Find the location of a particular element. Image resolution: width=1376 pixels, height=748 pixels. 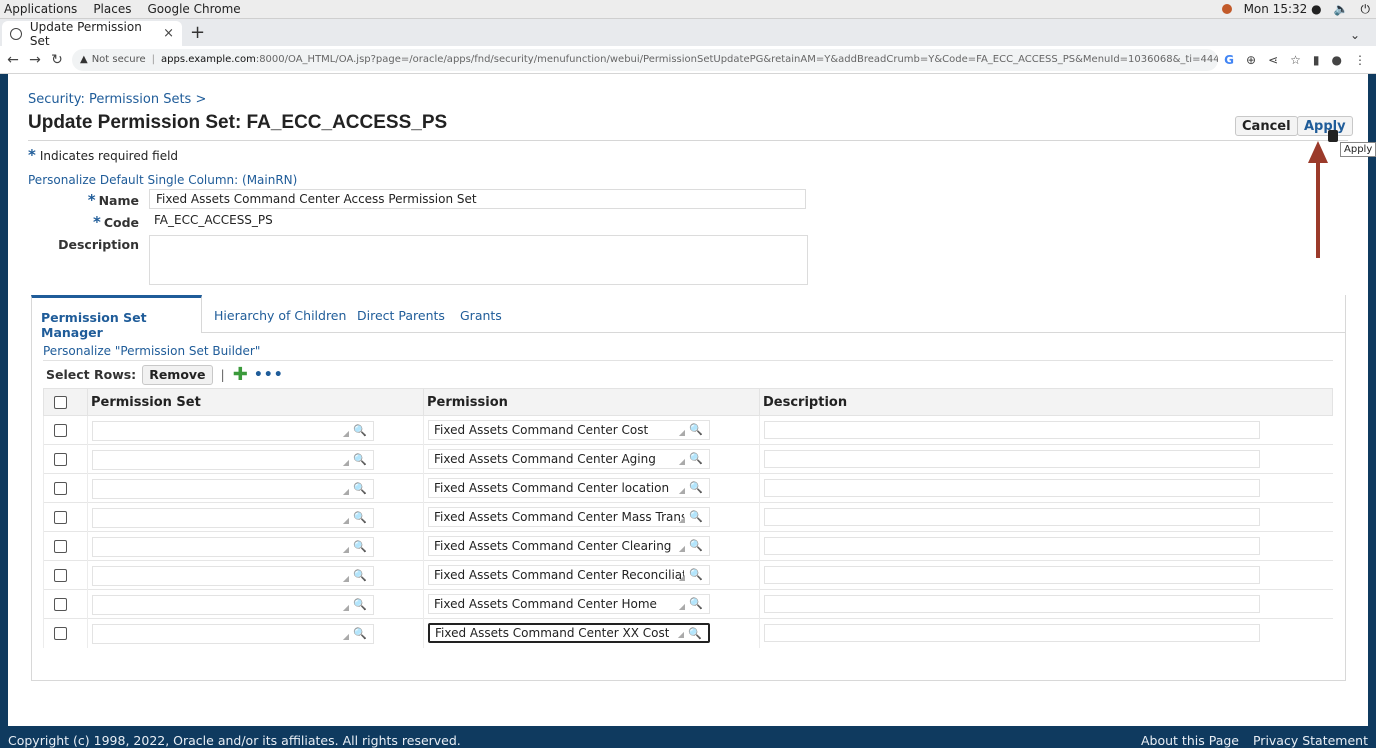

permission-input: Fixed Assets Command Center location ◢ 🔍 is located at coordinates (569, 488).